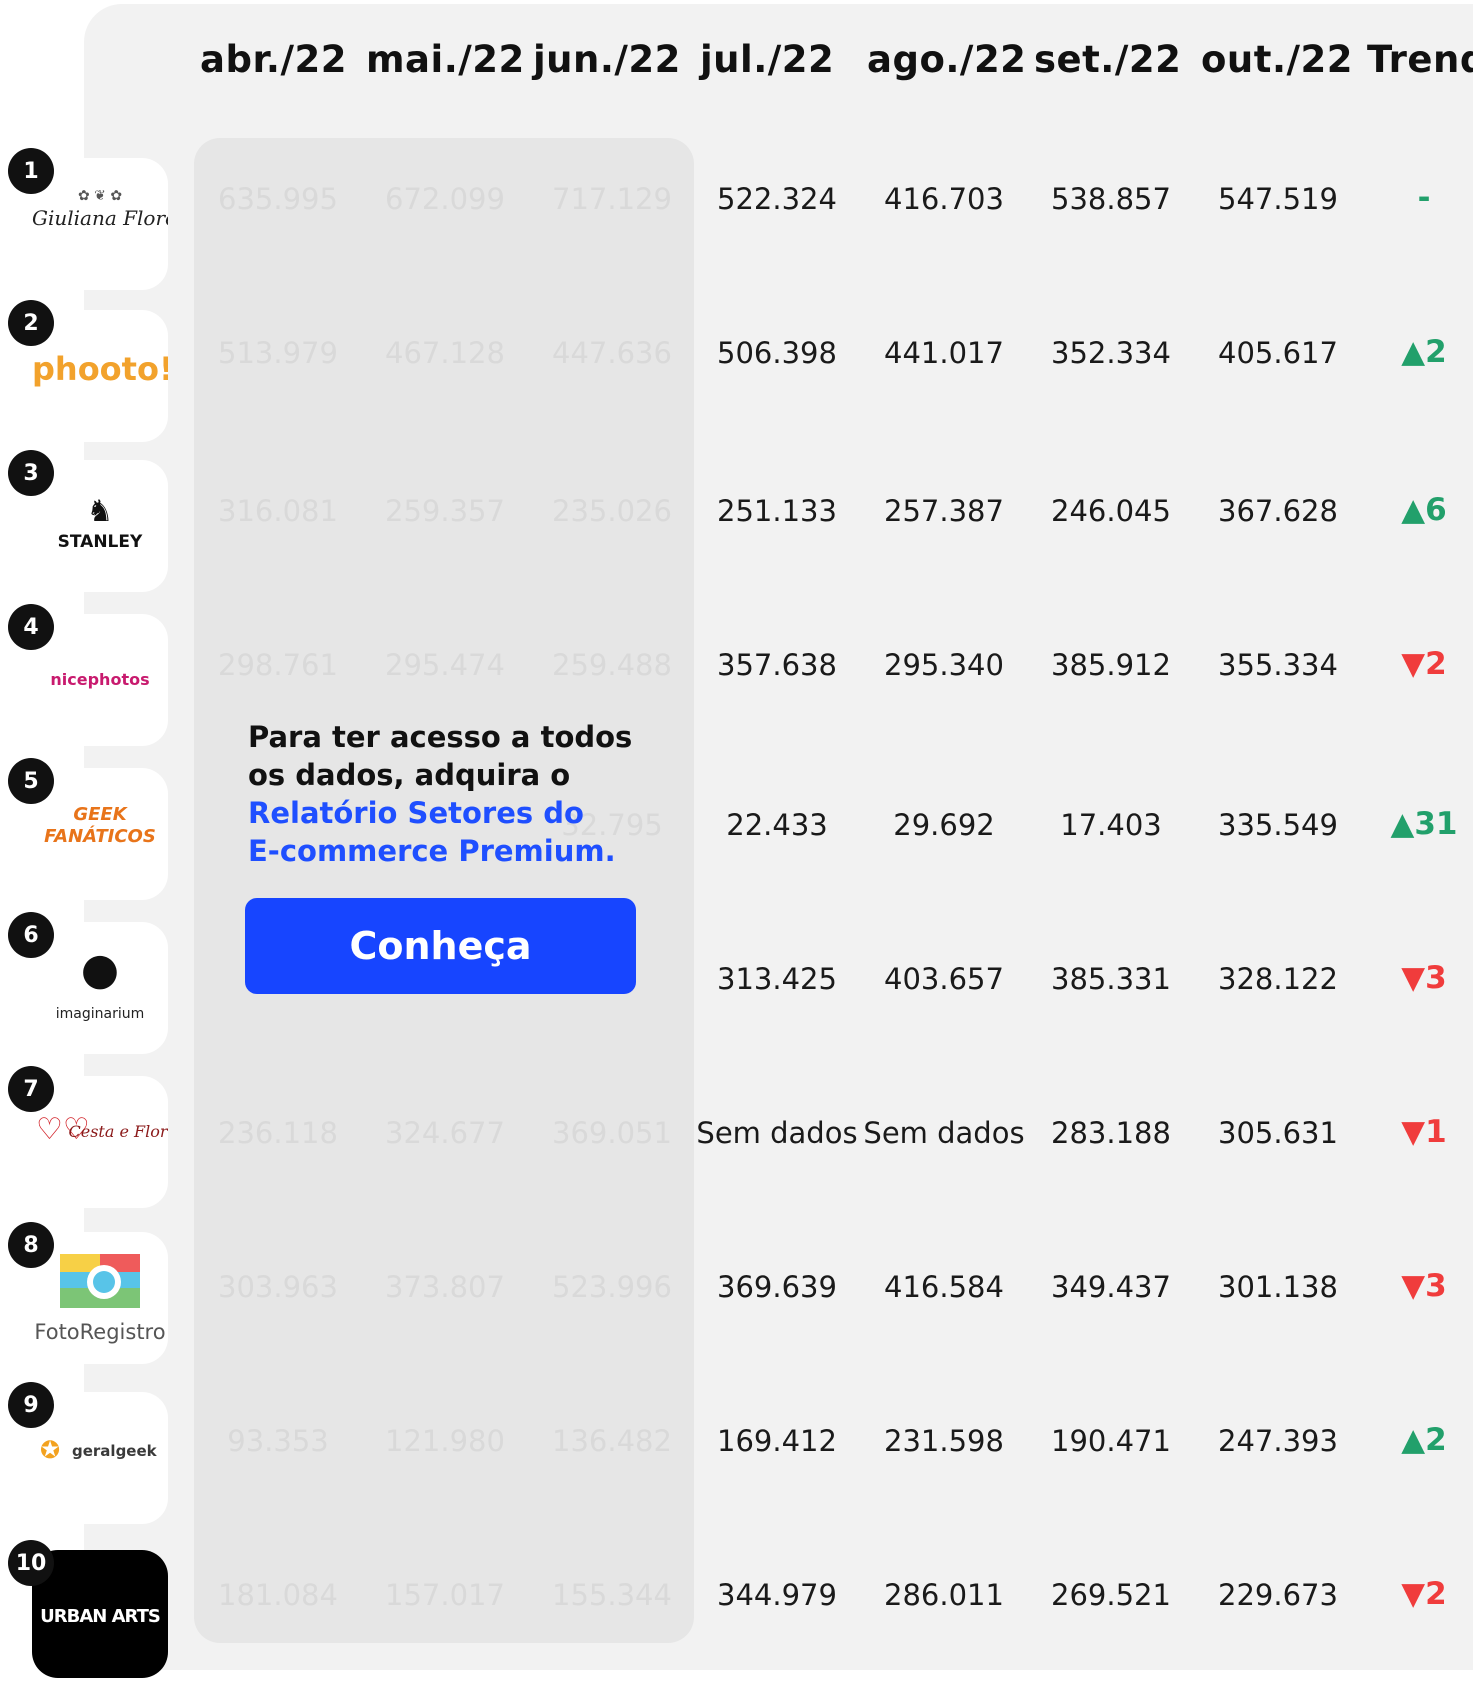 This screenshot has height=1682, width=1473. What do you see at coordinates (278, 1133) in the screenshot?
I see `hidden-cell: 236.118` at bounding box center [278, 1133].